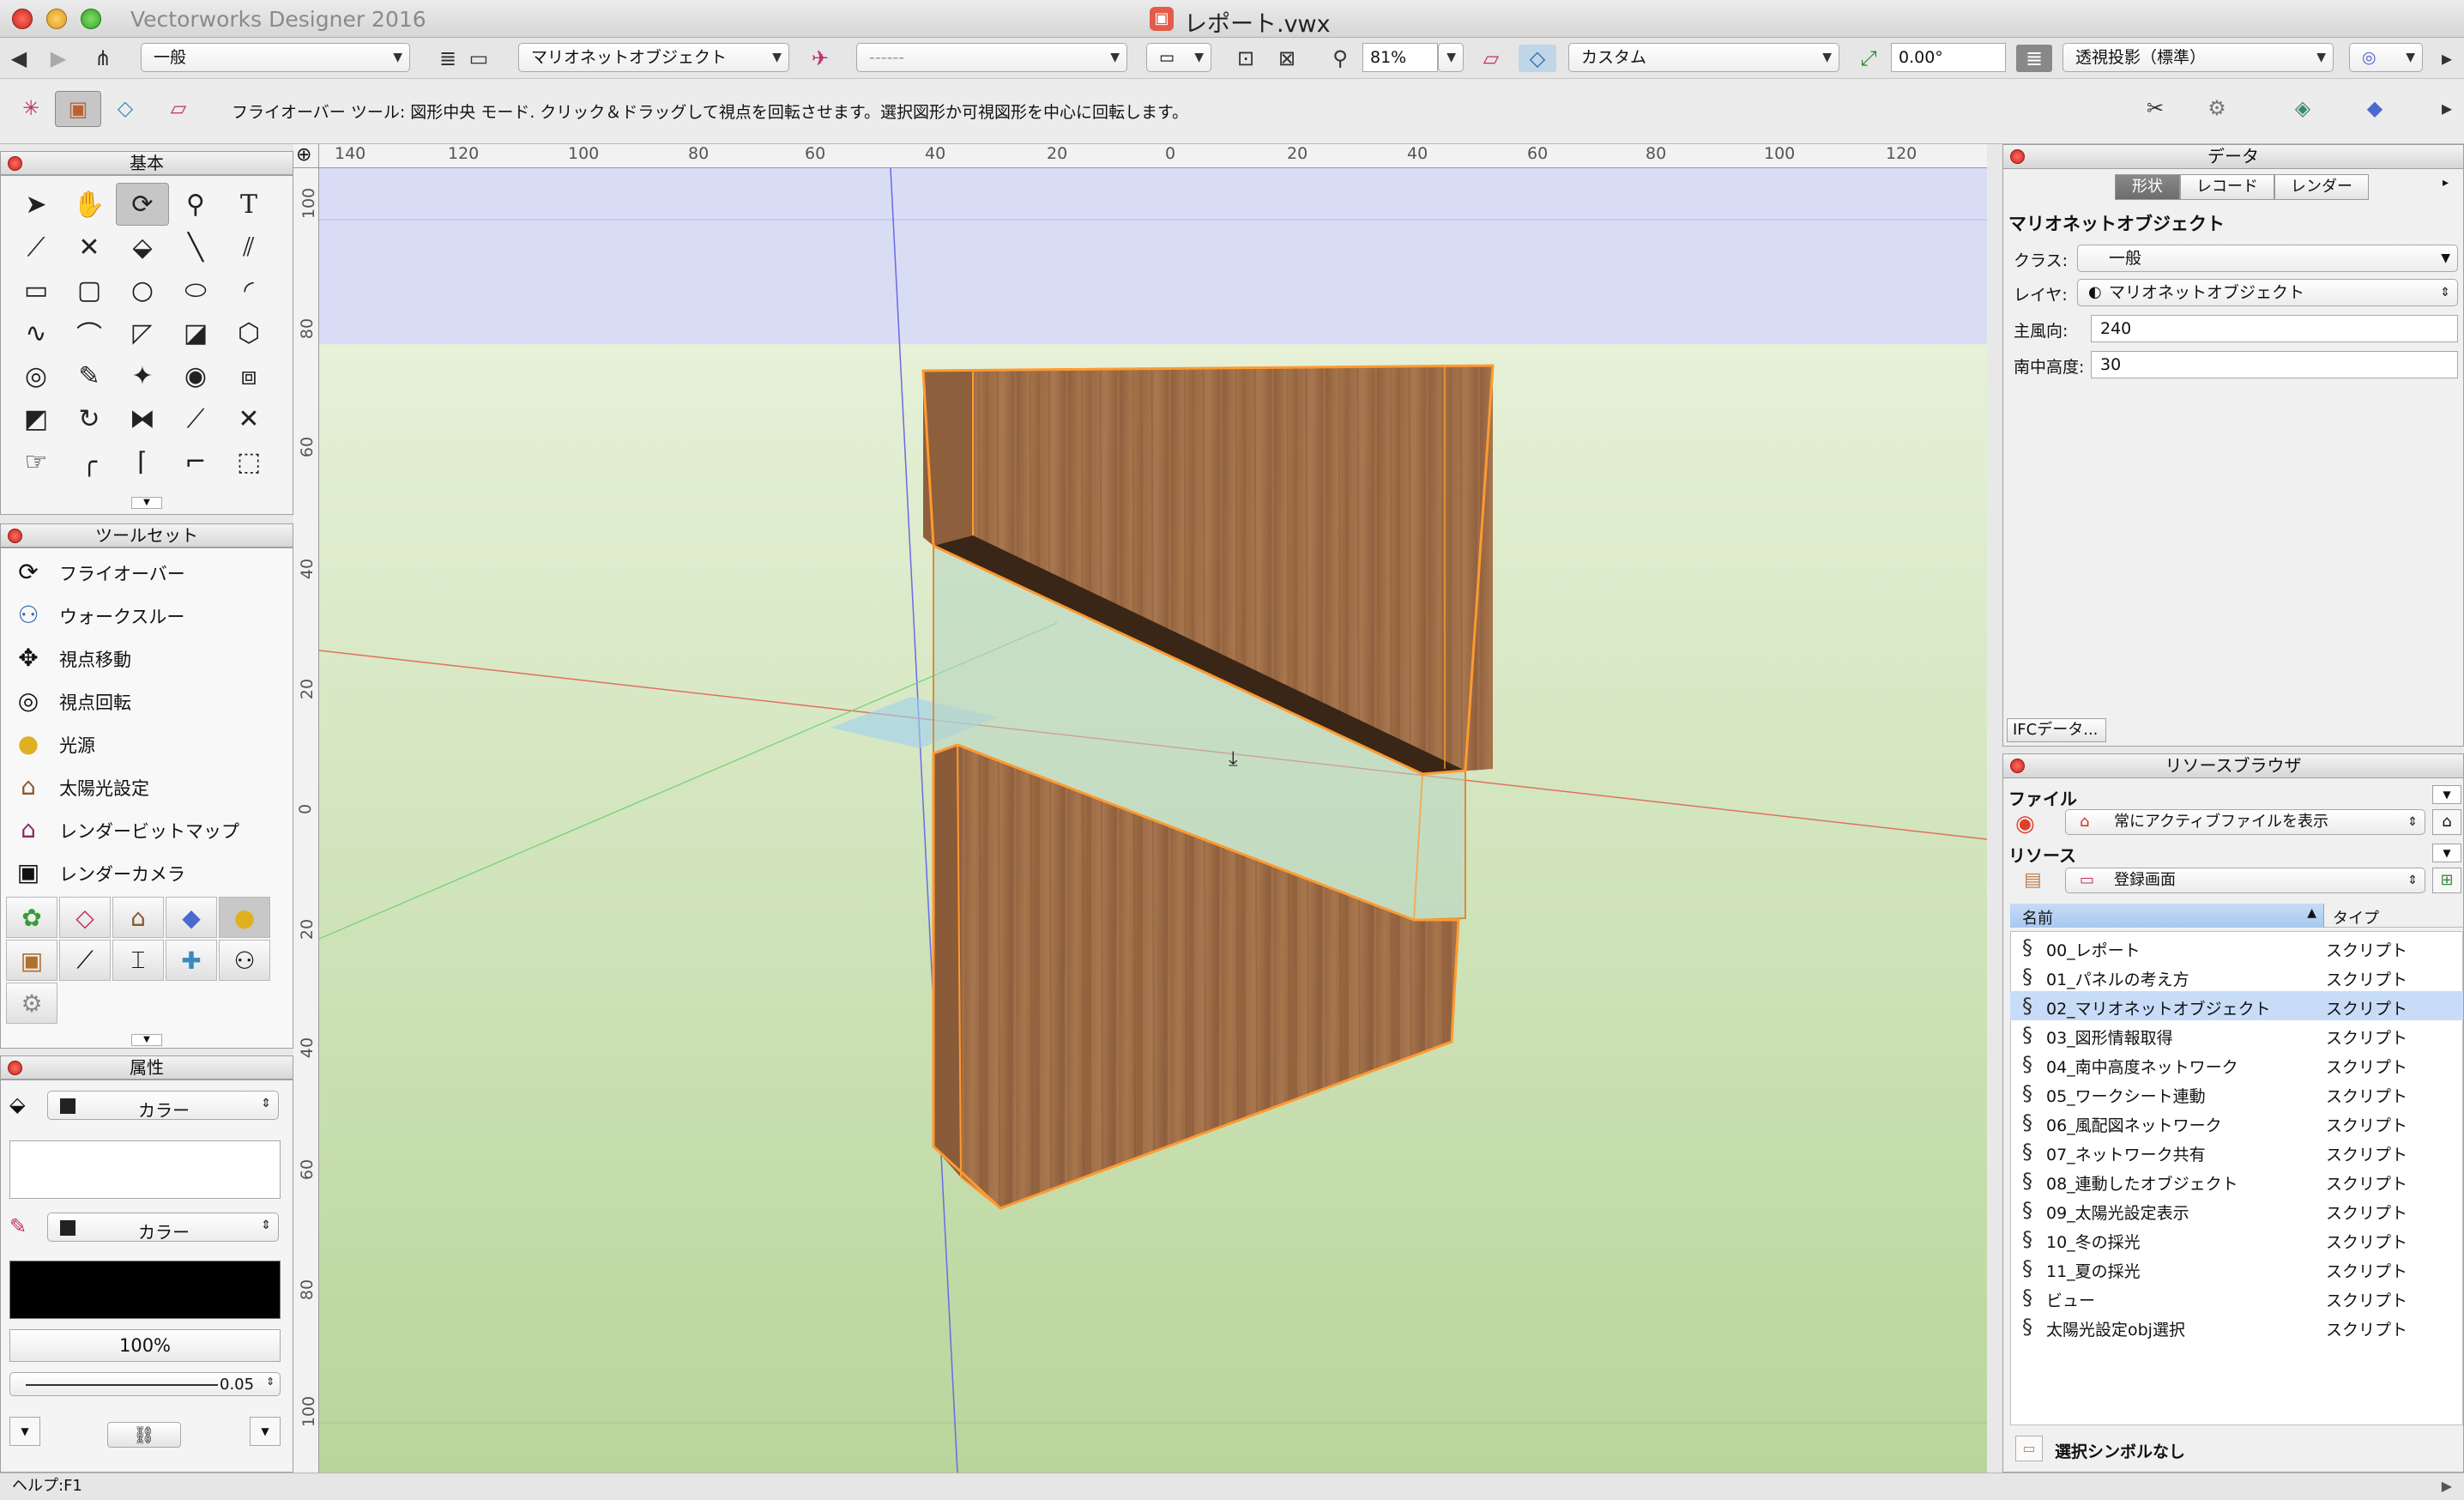 Image resolution: width=2464 pixels, height=1500 pixels. Describe the element at coordinates (2447, 108) in the screenshot. I see `mode-overflow-icon: ▸` at that location.